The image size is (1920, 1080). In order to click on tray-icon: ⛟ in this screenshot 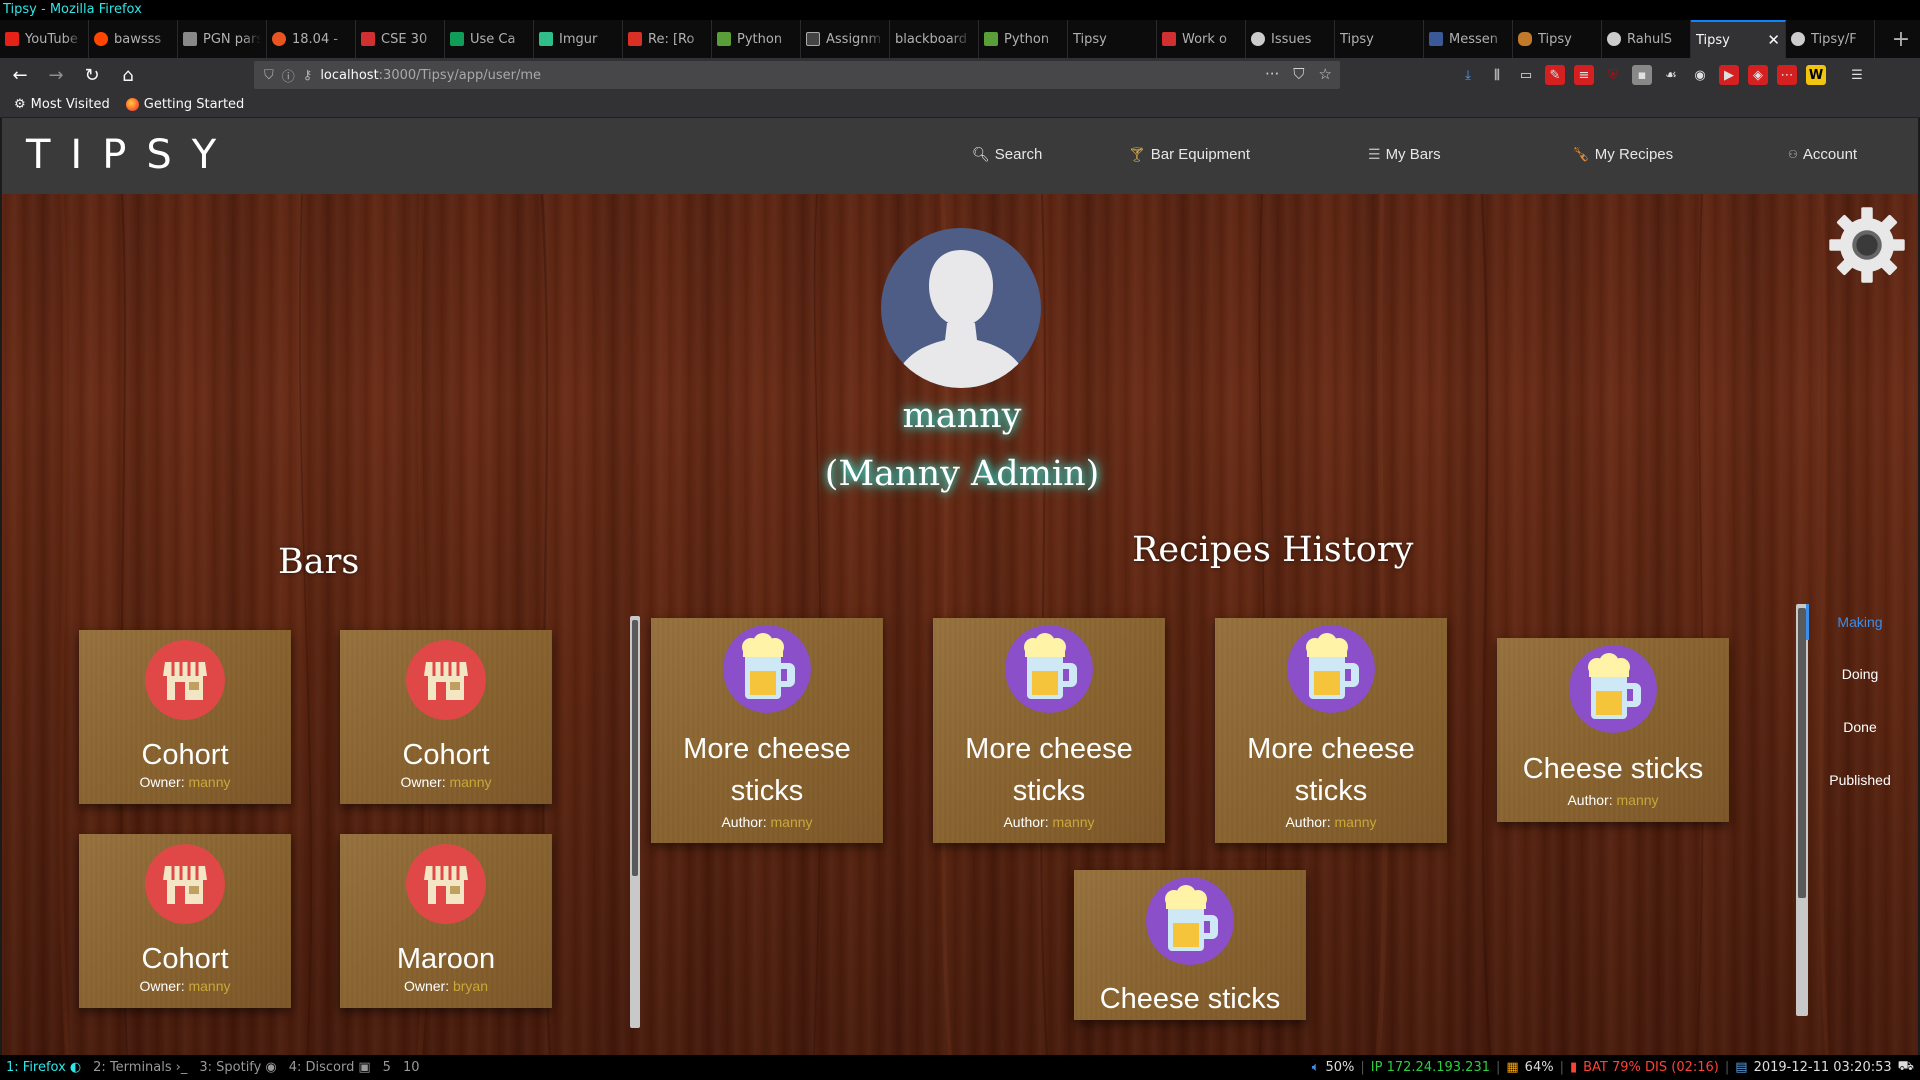, I will do `click(1905, 1066)`.